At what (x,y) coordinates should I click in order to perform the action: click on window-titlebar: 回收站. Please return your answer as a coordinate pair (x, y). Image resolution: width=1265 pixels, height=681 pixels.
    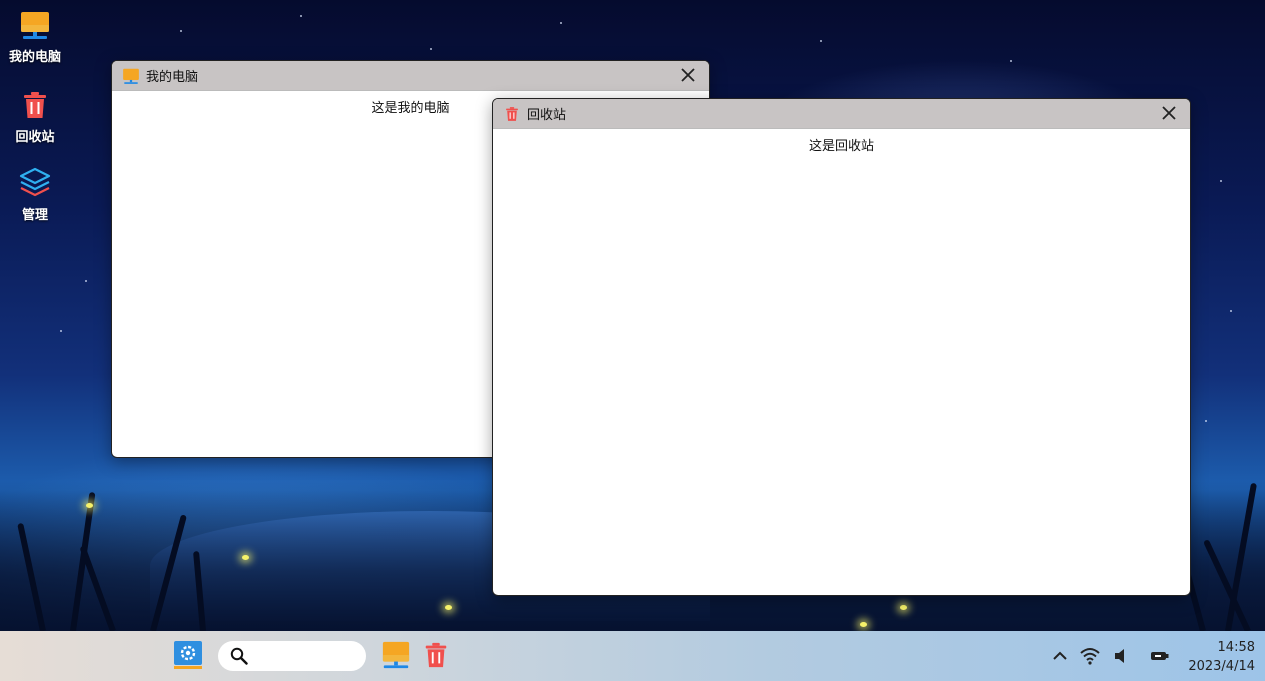
    Looking at the image, I should click on (841, 114).